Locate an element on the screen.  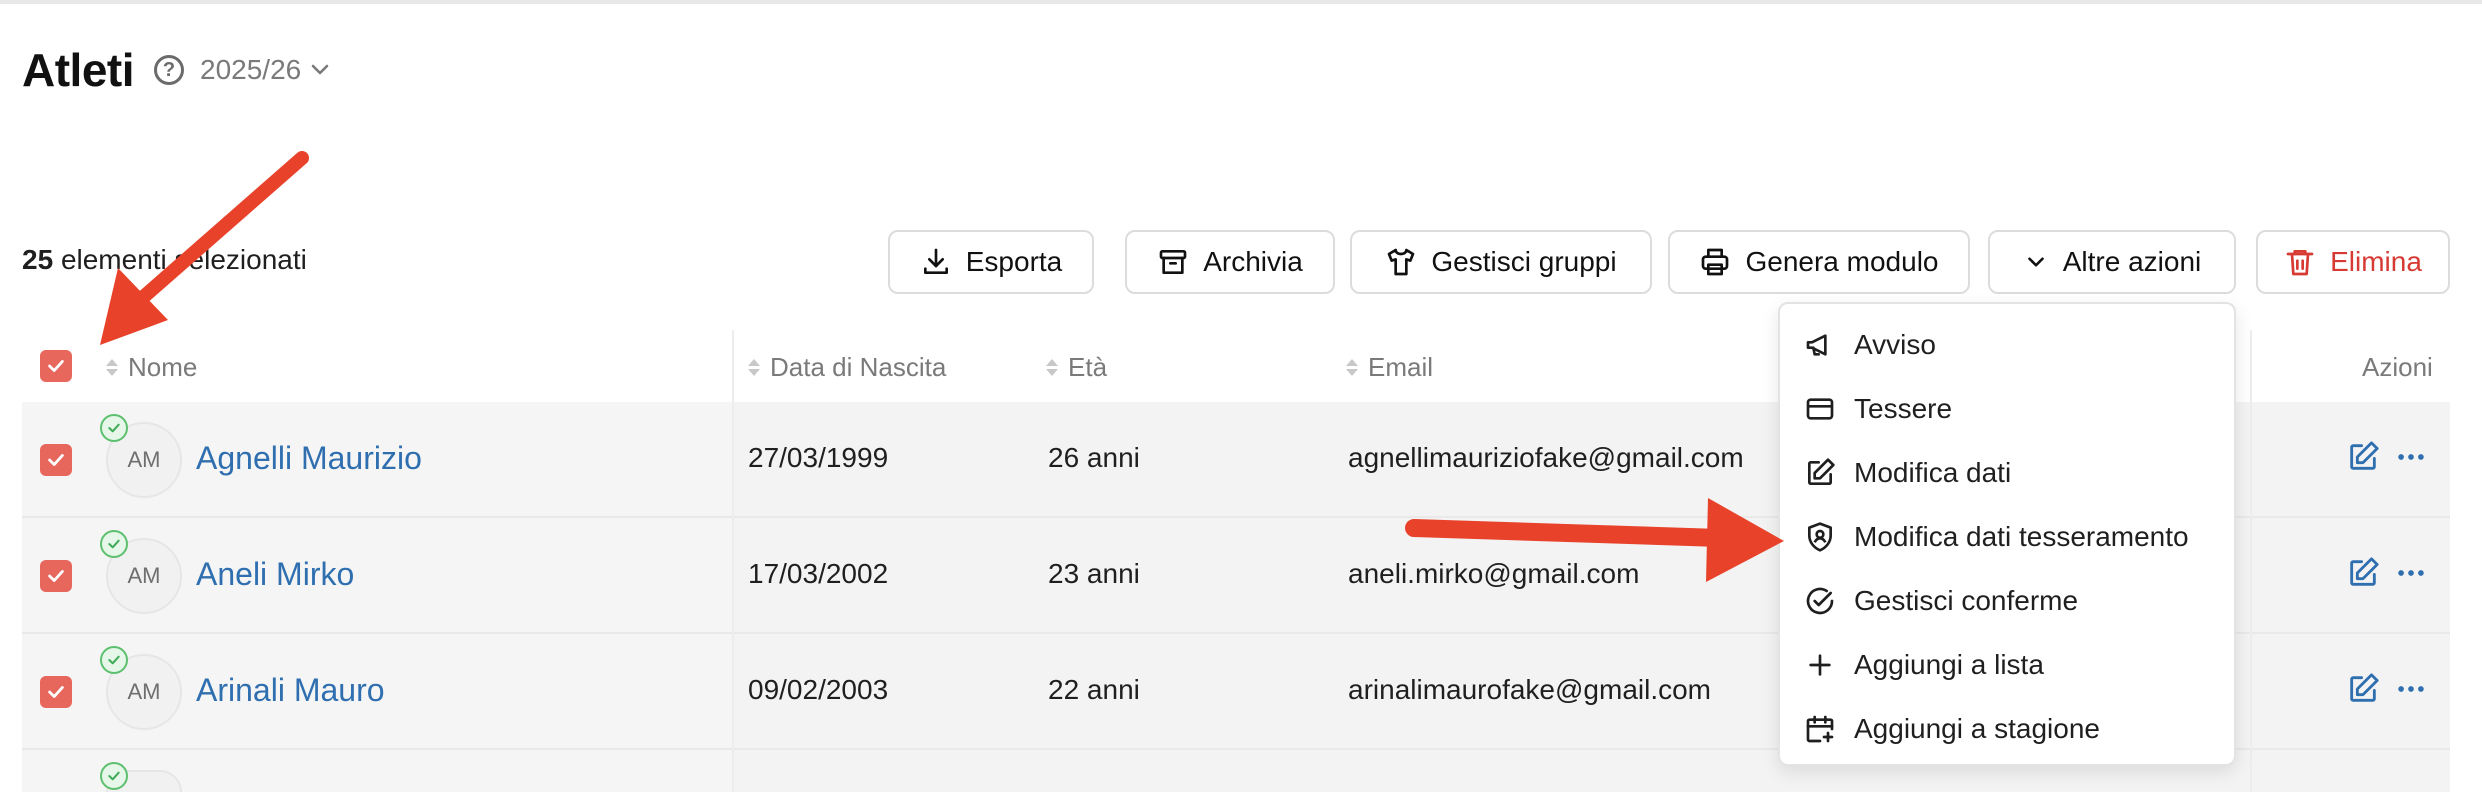
menu-item-label: Modifica dati tesseramento is located at coordinates (2021, 536).